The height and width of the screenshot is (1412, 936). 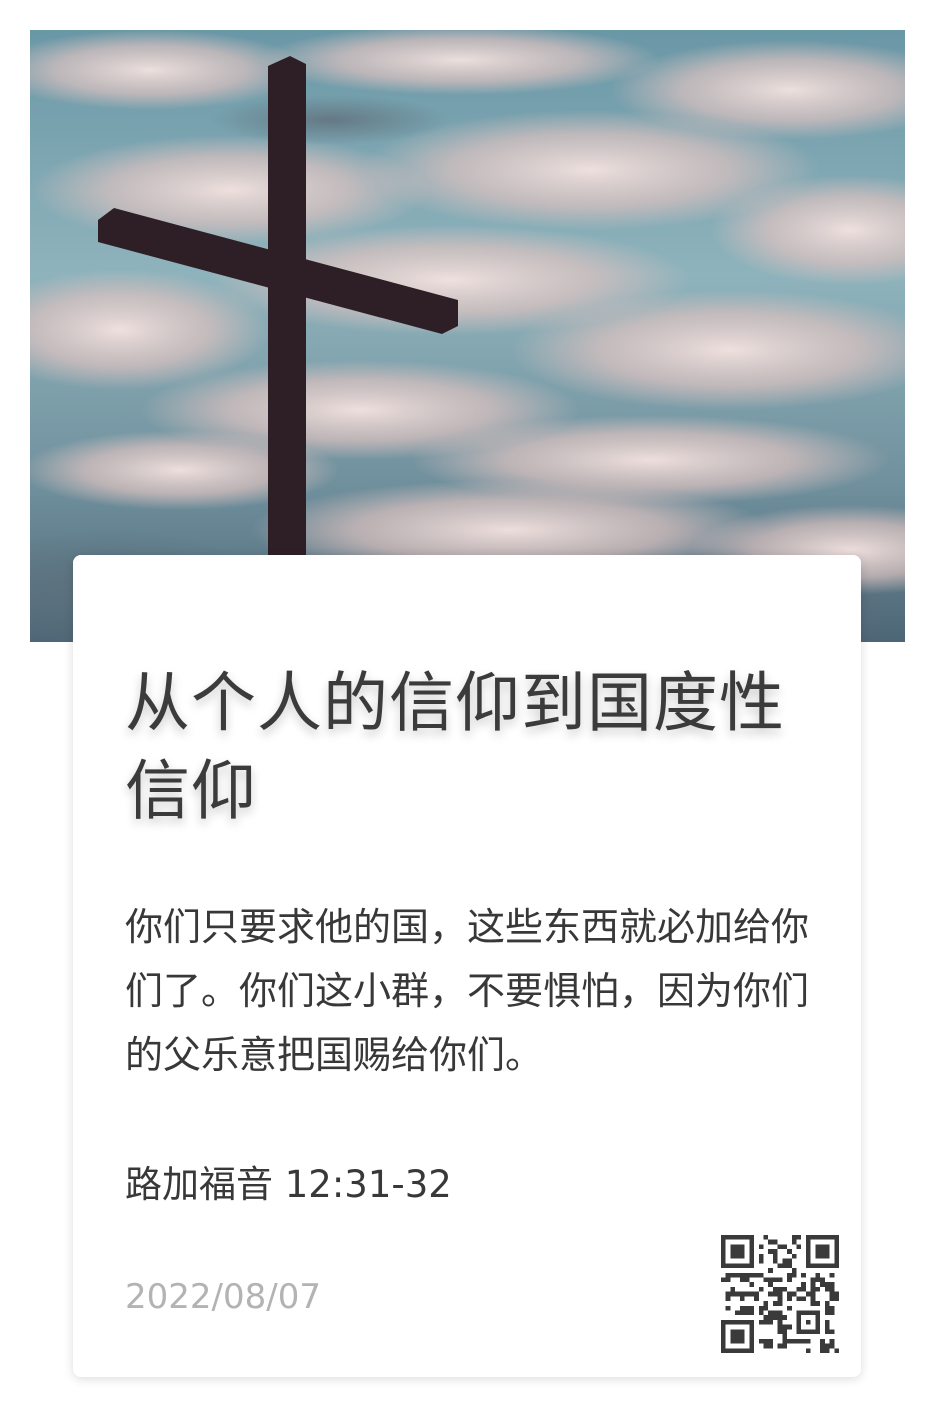 I want to click on qr-code-icon, so click(x=780, y=1294).